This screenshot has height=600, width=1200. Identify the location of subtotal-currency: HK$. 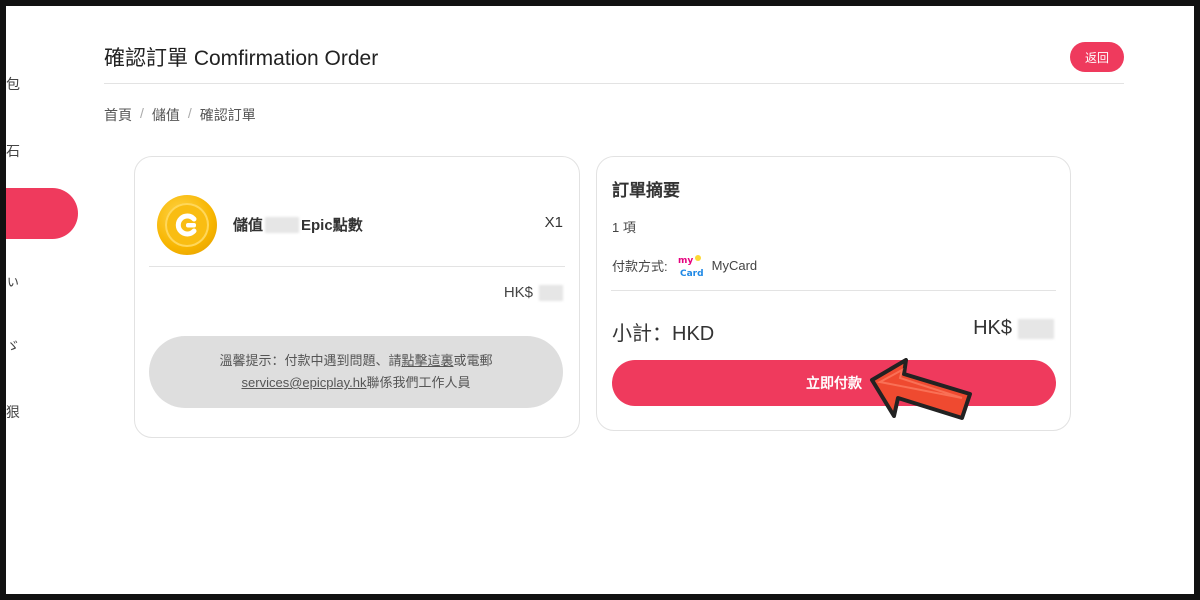
(992, 328).